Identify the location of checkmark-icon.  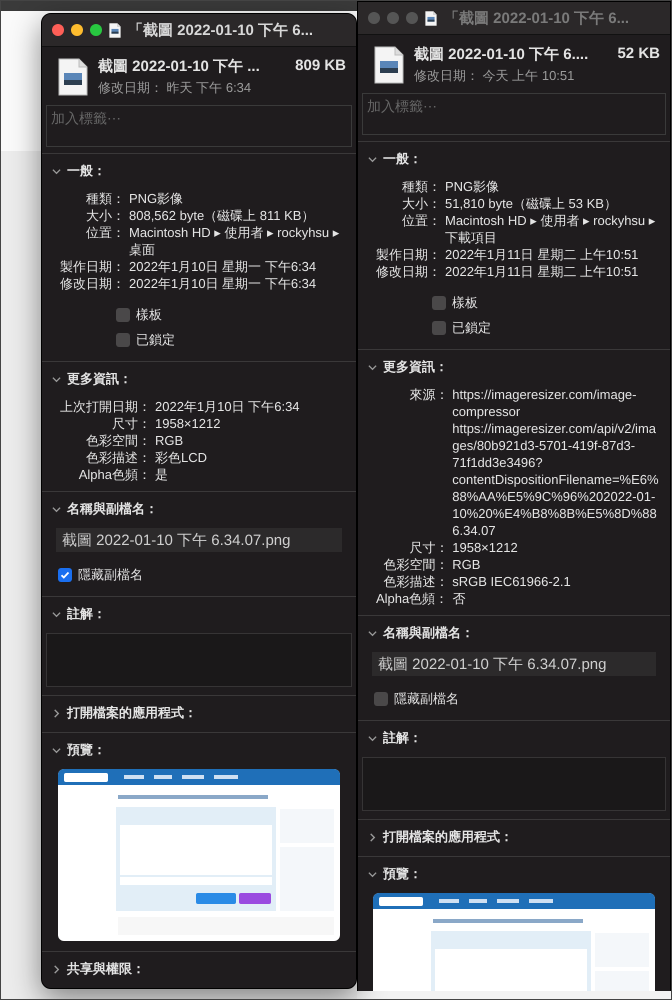
(65, 575).